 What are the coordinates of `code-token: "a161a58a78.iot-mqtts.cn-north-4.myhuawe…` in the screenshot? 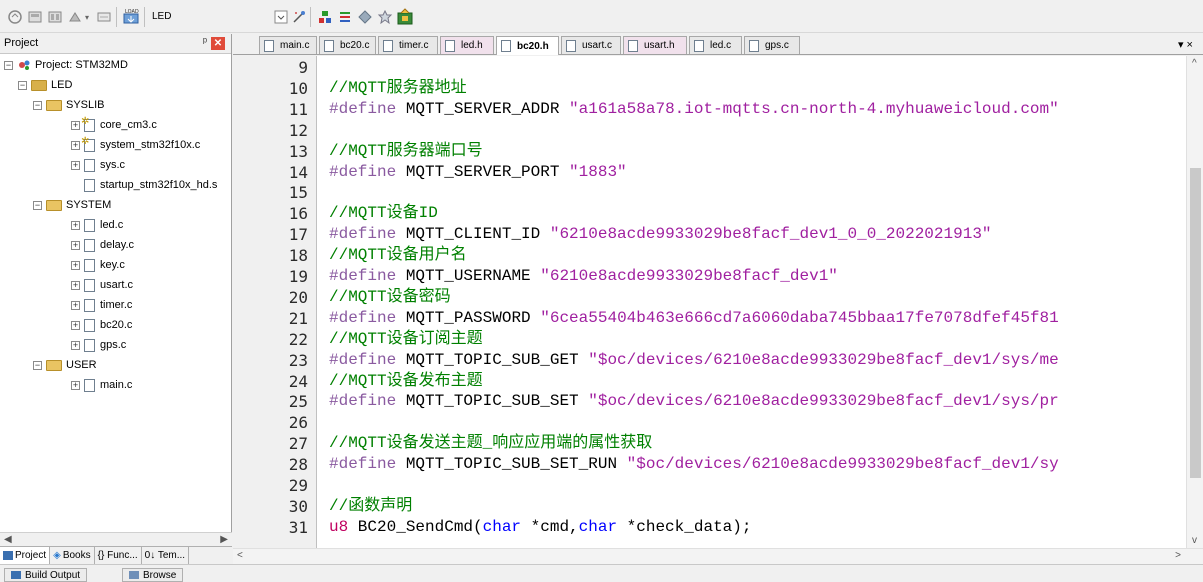 It's located at (814, 108).